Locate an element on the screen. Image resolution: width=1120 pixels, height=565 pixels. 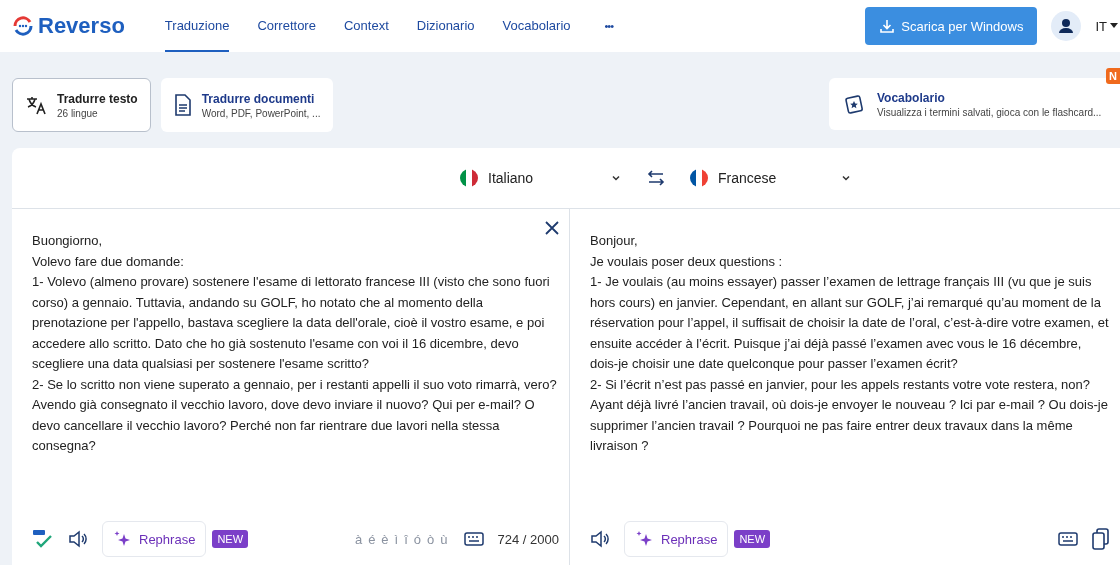
translation-text: 2- Si l’écrit n’est pas passé en janvier, pour les appels restants votre vote restera, non? Ayant déjà livré l’ancien travail, où dois-je envoyer le nouveau ? Ici par e-mail ? Ou dois-je supprimer l’ancien travail ? Pourquoi ne pas faire entrer deux travaux dans la même livraison ? is located at coordinates (849, 415).